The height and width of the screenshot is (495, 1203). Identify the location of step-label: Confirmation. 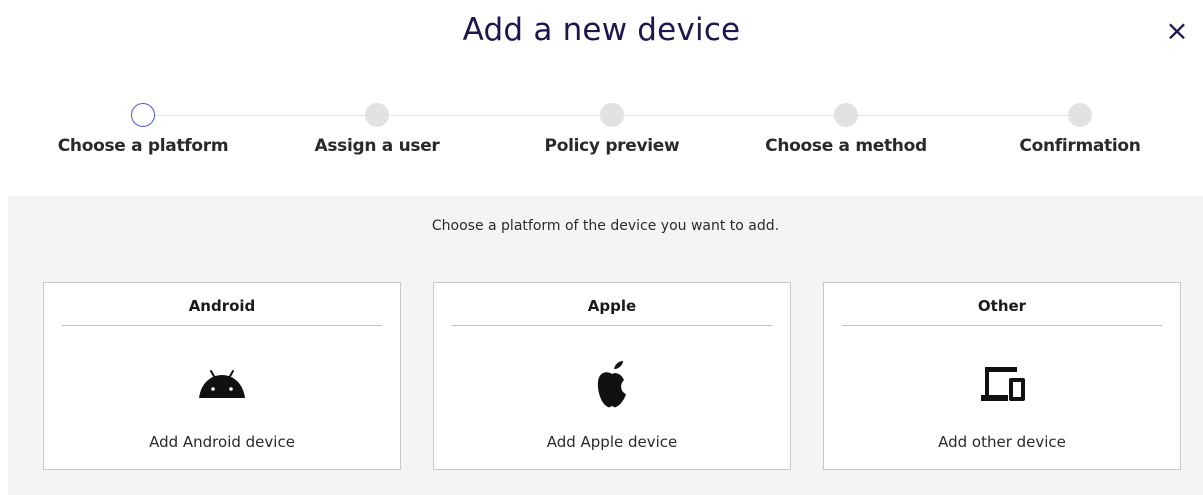
(1080, 146).